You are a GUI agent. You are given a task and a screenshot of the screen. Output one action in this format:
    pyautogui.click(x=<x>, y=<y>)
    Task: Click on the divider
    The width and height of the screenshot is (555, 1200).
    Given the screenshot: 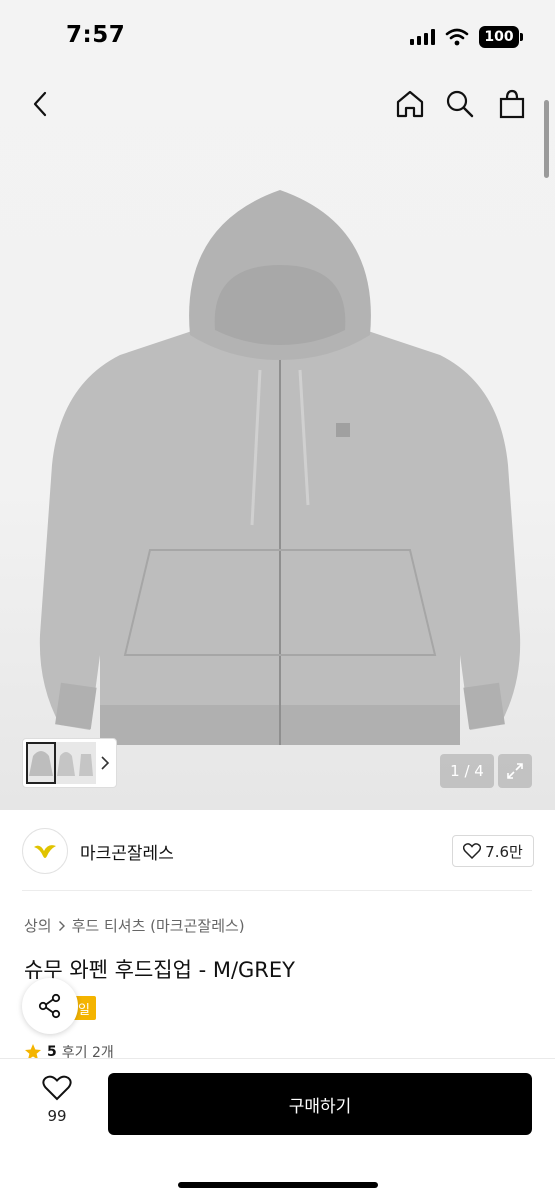 What is the action you would take?
    pyautogui.click(x=277, y=890)
    